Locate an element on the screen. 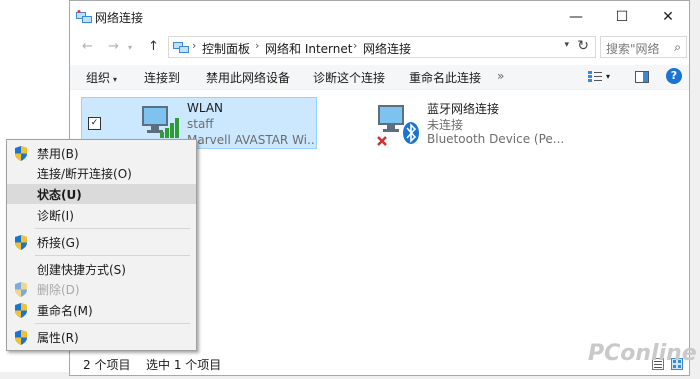  menu-item-label: 禁用(B) is located at coordinates (58, 154).